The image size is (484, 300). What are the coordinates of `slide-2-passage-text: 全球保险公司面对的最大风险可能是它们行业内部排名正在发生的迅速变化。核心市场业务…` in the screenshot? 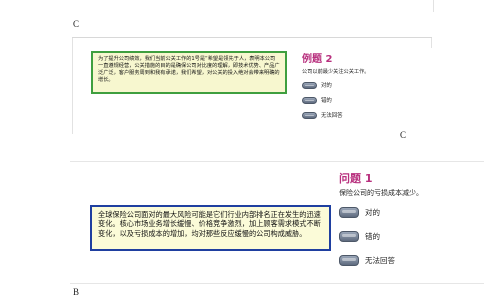 It's located at (209, 224).